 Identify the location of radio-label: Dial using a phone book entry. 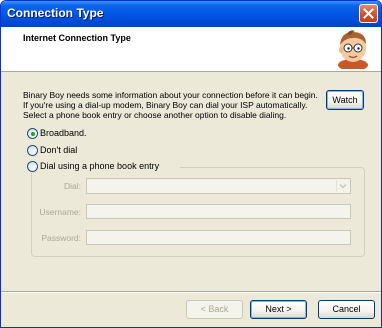
(100, 166).